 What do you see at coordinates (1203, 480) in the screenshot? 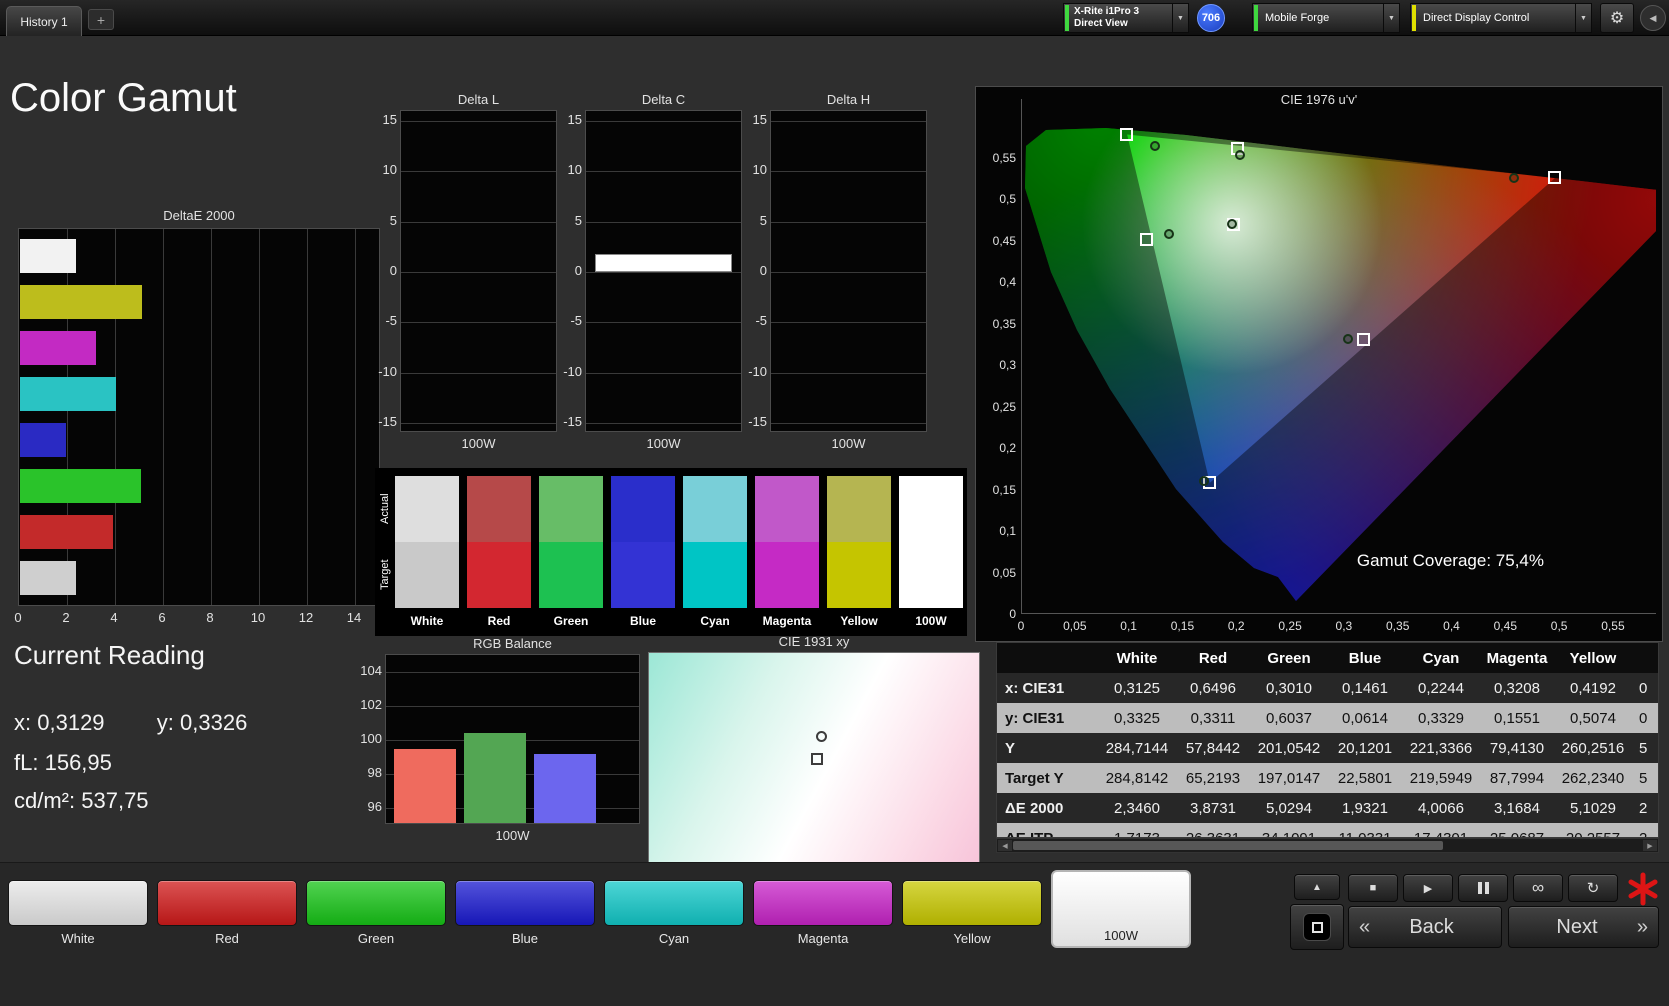
I see `measured-marker-blue` at bounding box center [1203, 480].